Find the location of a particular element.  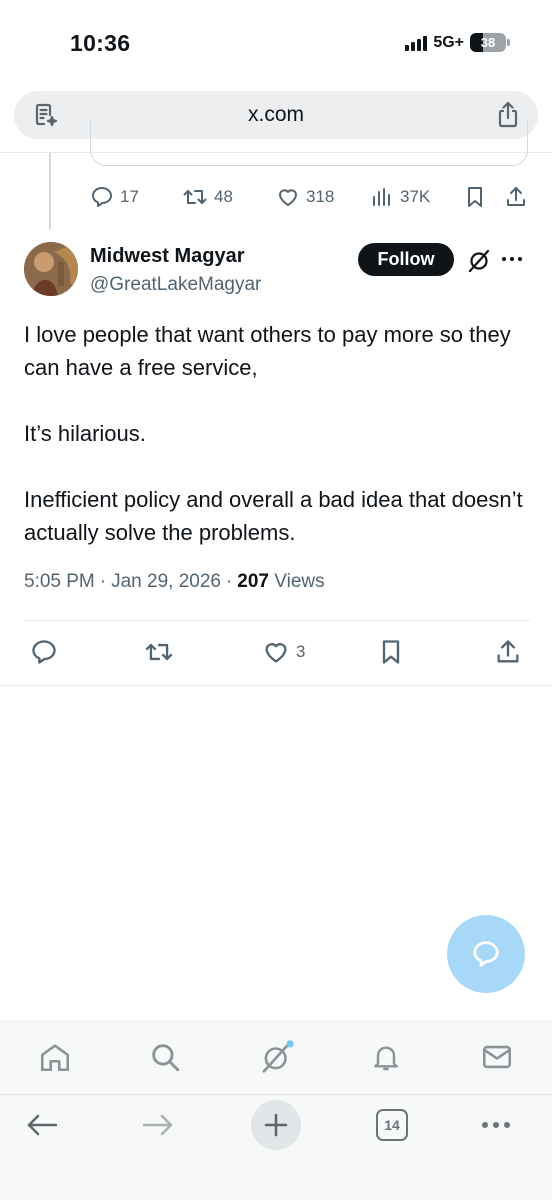

tweet-actions: 3 is located at coordinates (276, 653).